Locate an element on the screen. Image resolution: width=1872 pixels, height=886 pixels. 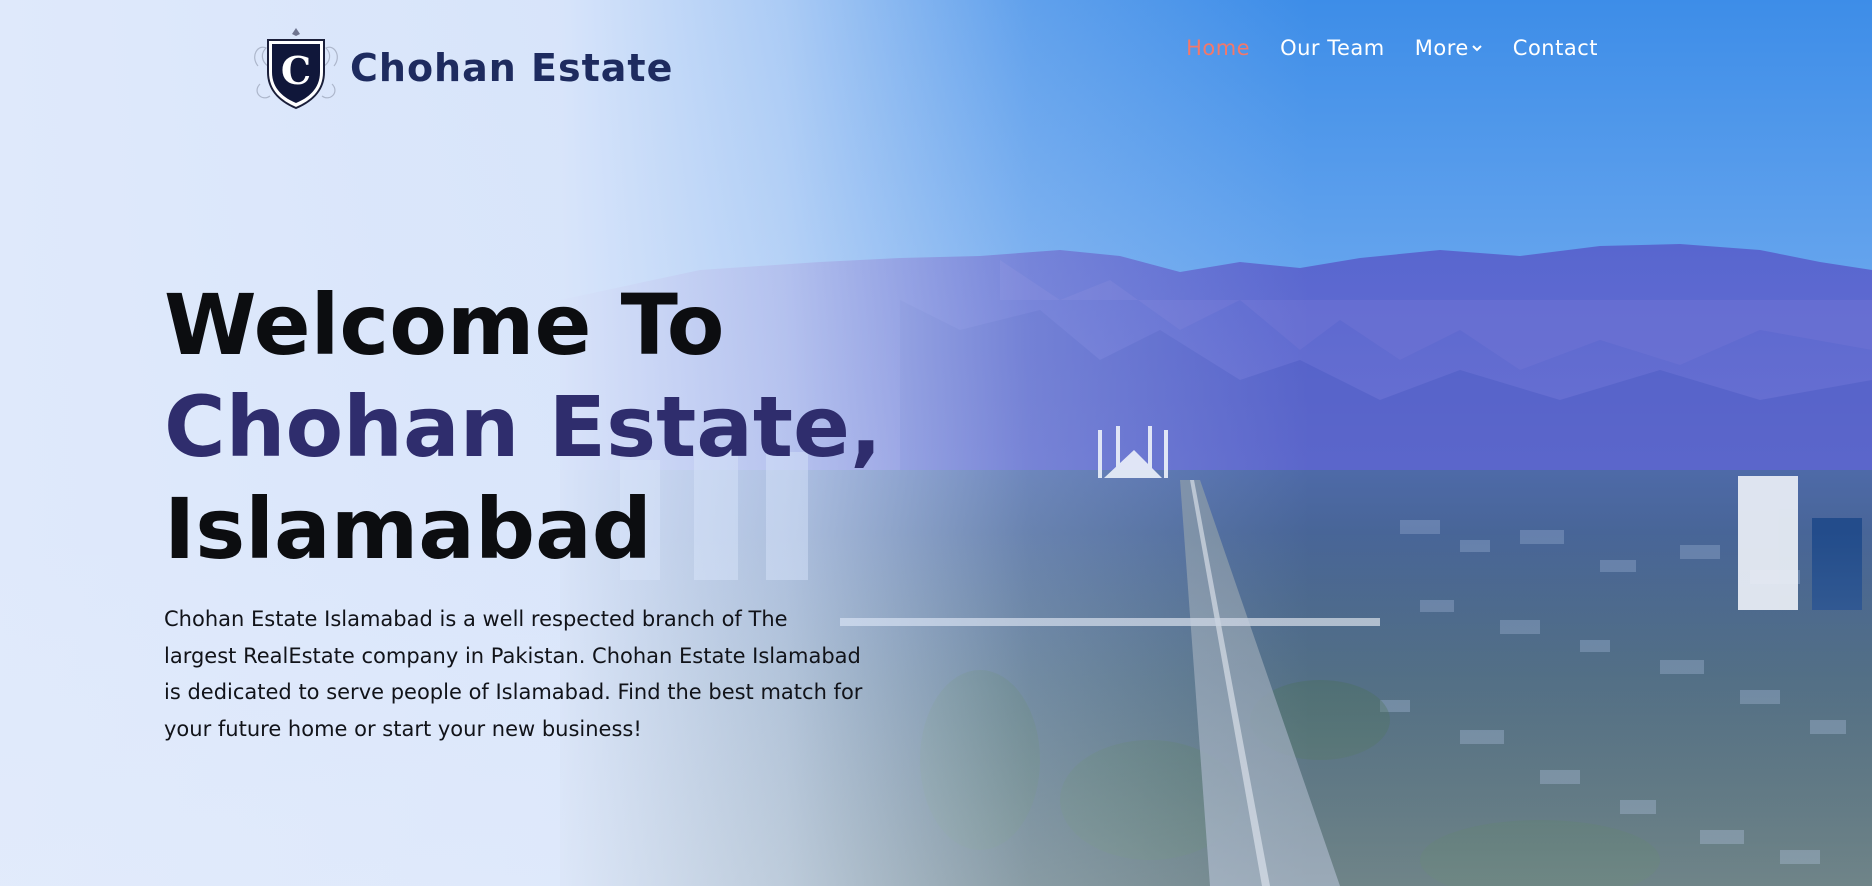
headline-line-brand: Chohan Estate, is located at coordinates (523, 427).